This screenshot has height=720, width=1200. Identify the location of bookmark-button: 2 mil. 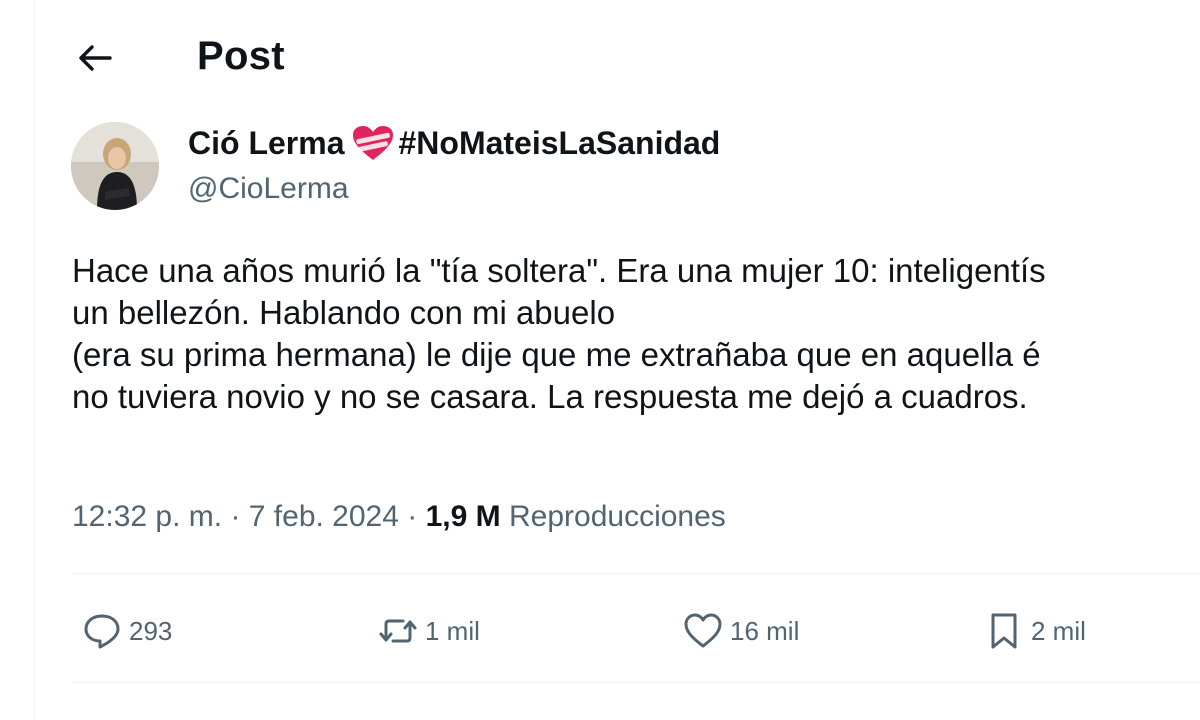
(1034, 631).